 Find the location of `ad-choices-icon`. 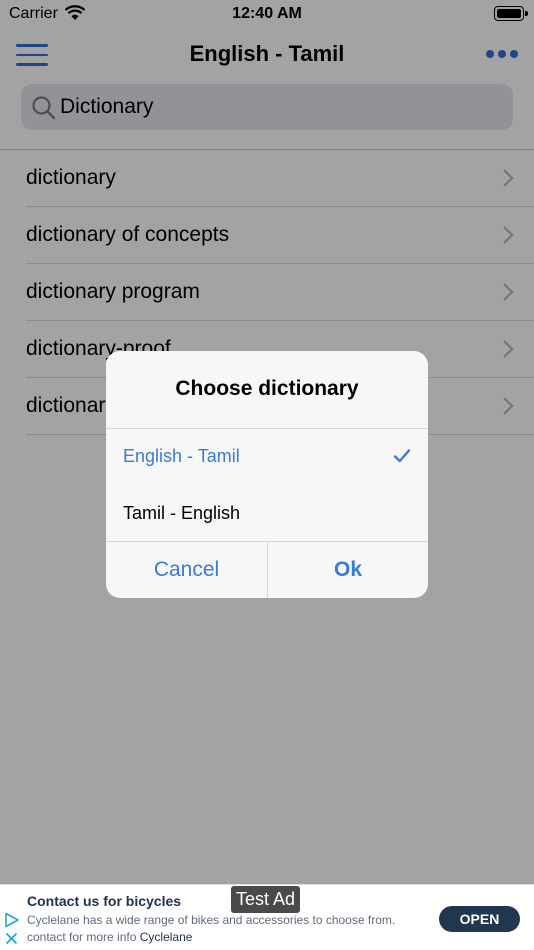

ad-choices-icon is located at coordinates (12, 922).